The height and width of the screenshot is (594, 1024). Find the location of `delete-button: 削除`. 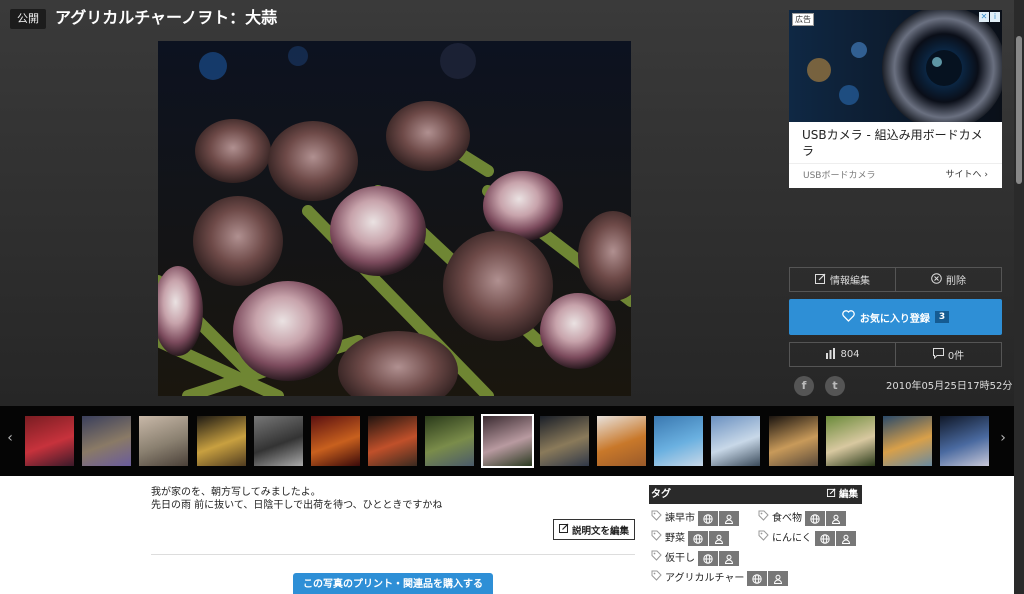

delete-button: 削除 is located at coordinates (948, 279).